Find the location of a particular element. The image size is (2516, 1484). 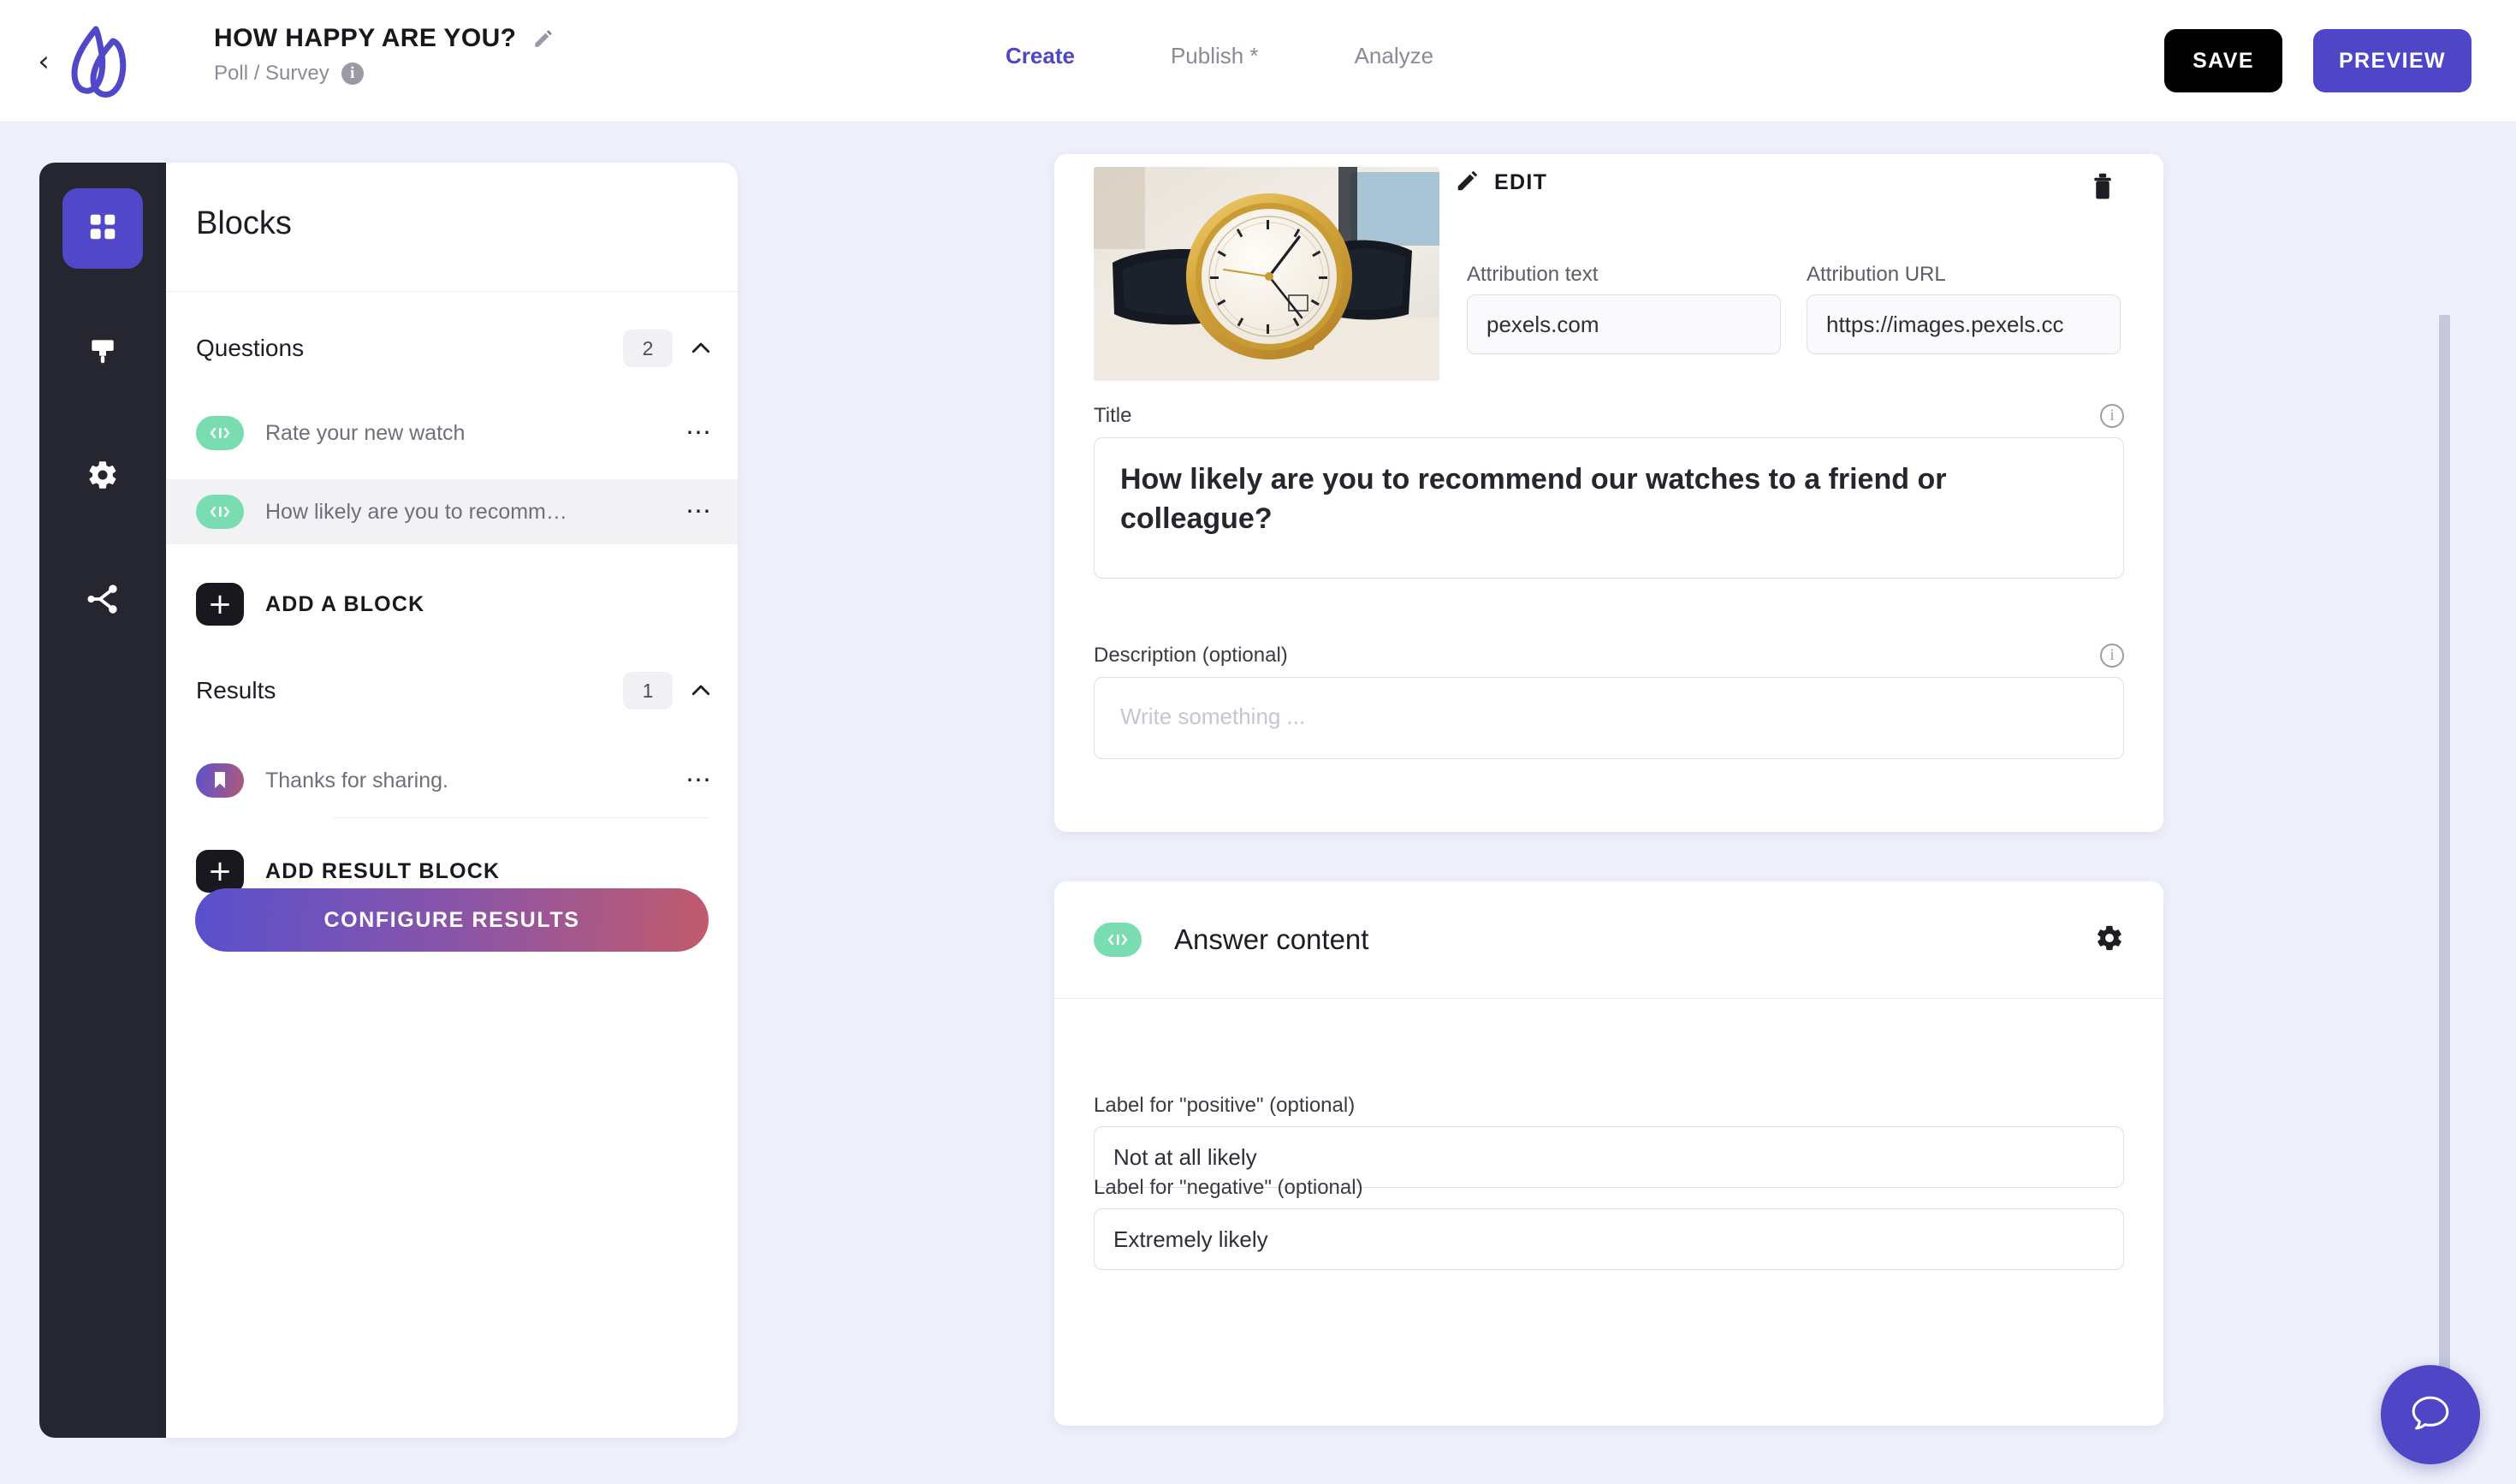

chat-bubble-icon is located at coordinates (2430, 1415).